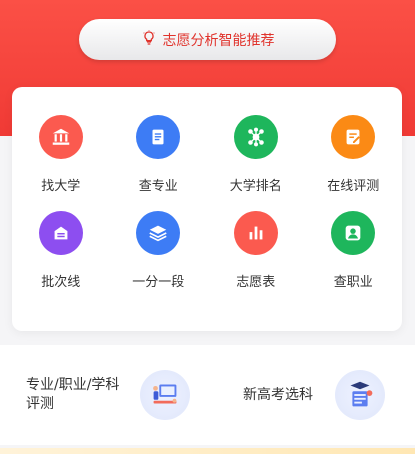  I want to click on card-major-career-test: 专业/职业/学科 评测, so click(108, 395).